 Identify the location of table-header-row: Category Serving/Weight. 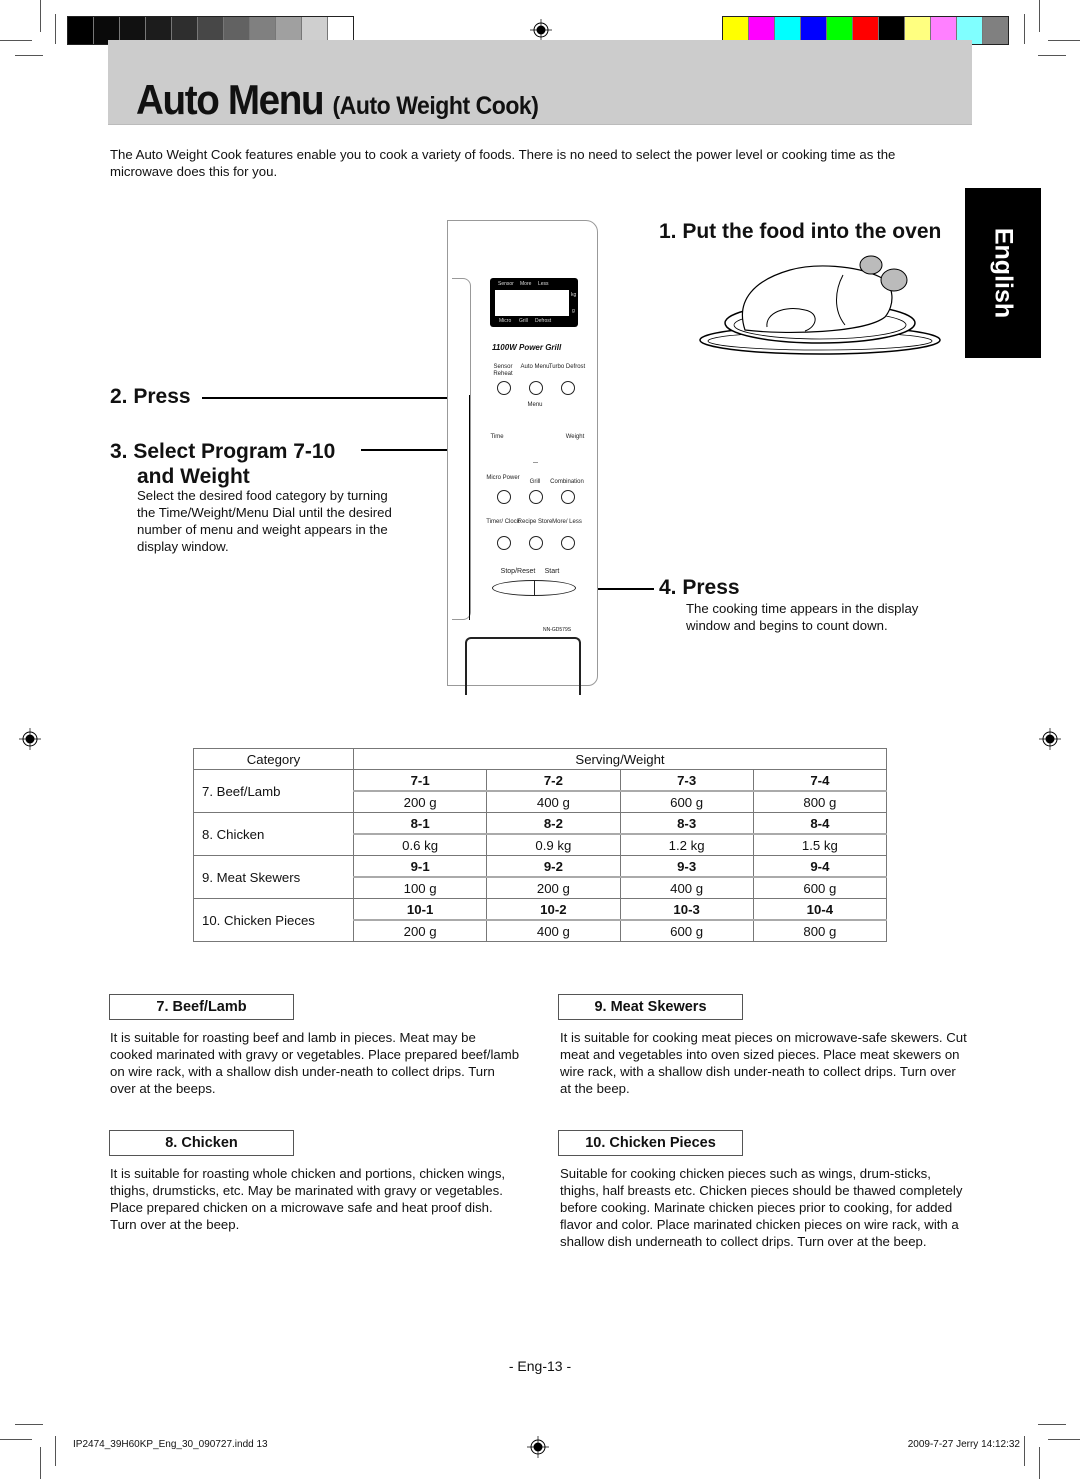
(540, 759).